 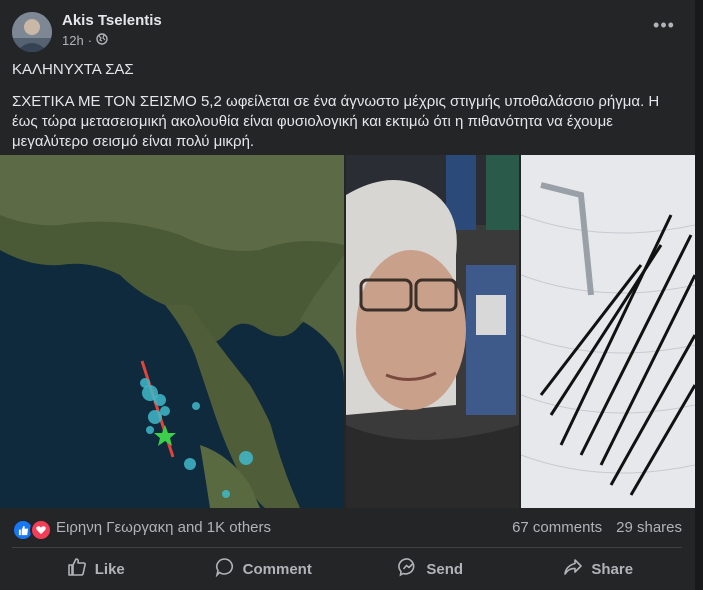 I want to click on divider, so click(x=347, y=547).